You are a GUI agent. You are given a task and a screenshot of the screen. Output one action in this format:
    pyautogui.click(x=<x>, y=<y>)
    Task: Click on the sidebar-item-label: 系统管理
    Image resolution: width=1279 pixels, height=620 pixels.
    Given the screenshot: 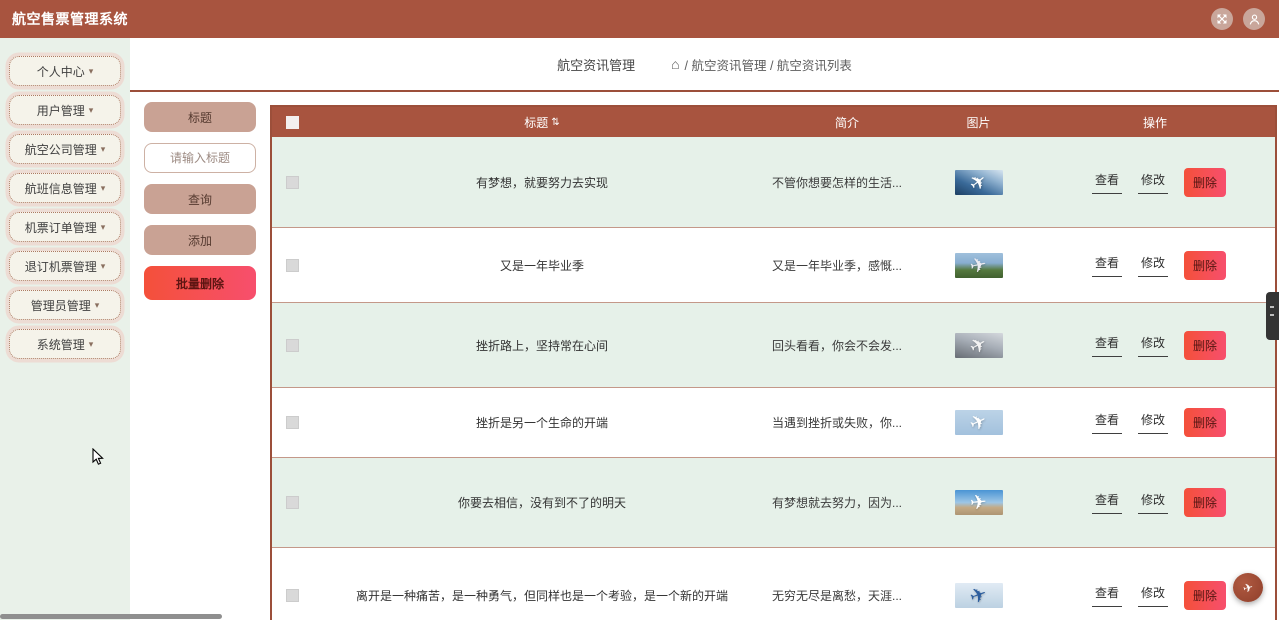 What is the action you would take?
    pyautogui.click(x=60, y=344)
    